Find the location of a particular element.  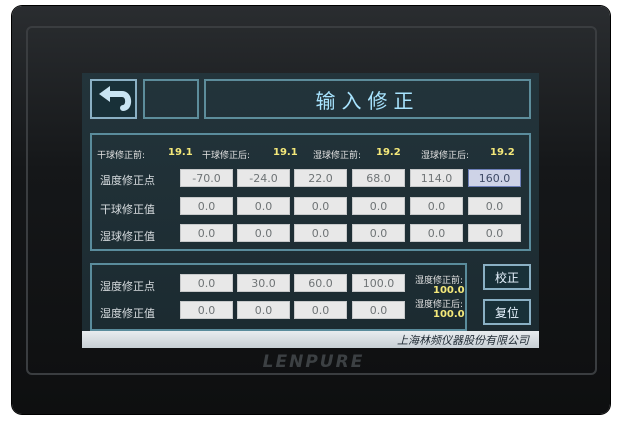

wet-before-label: 湿球修正前: is located at coordinates (337, 156).